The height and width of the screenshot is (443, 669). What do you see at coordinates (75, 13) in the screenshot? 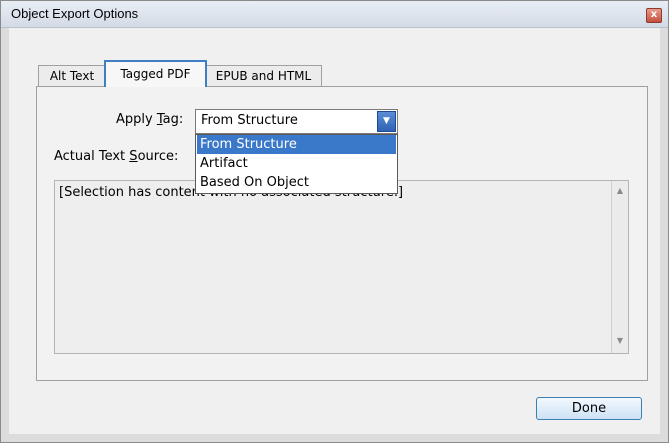
I see `dialog-title: Object Export Options` at bounding box center [75, 13].